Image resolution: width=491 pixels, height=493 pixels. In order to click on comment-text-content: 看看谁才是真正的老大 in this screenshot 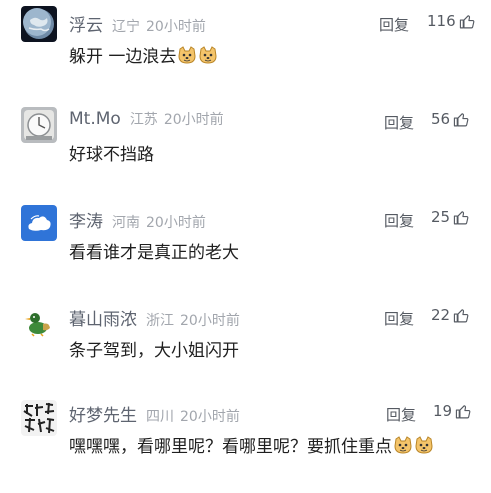, I will do `click(154, 253)`.